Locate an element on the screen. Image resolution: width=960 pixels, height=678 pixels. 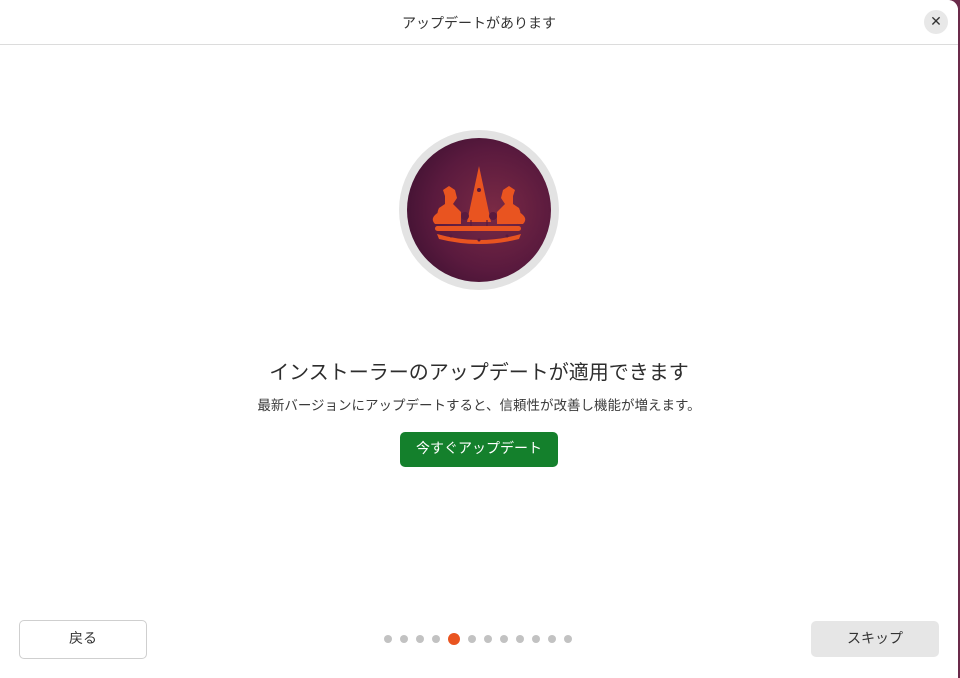
page-description: 最新バージョンにアップデートすると、信頼性が改善し機能が増えます。 is located at coordinates (479, 406).